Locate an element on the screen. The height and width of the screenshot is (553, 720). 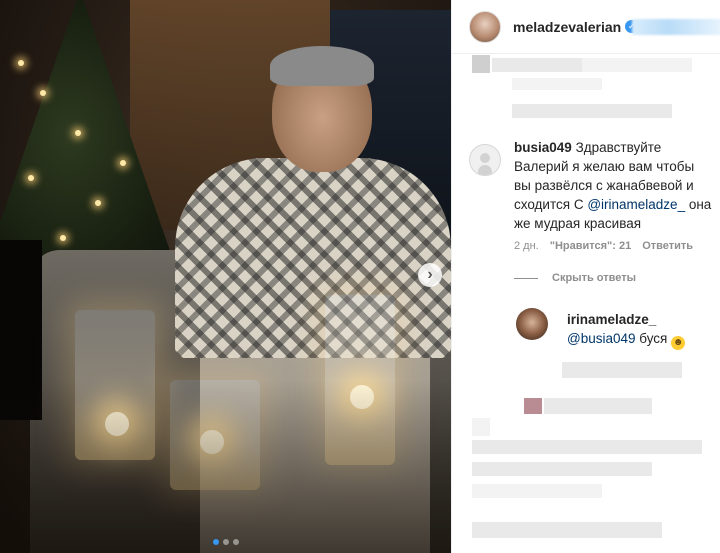
reply-avatar is located at coordinates (532, 324).